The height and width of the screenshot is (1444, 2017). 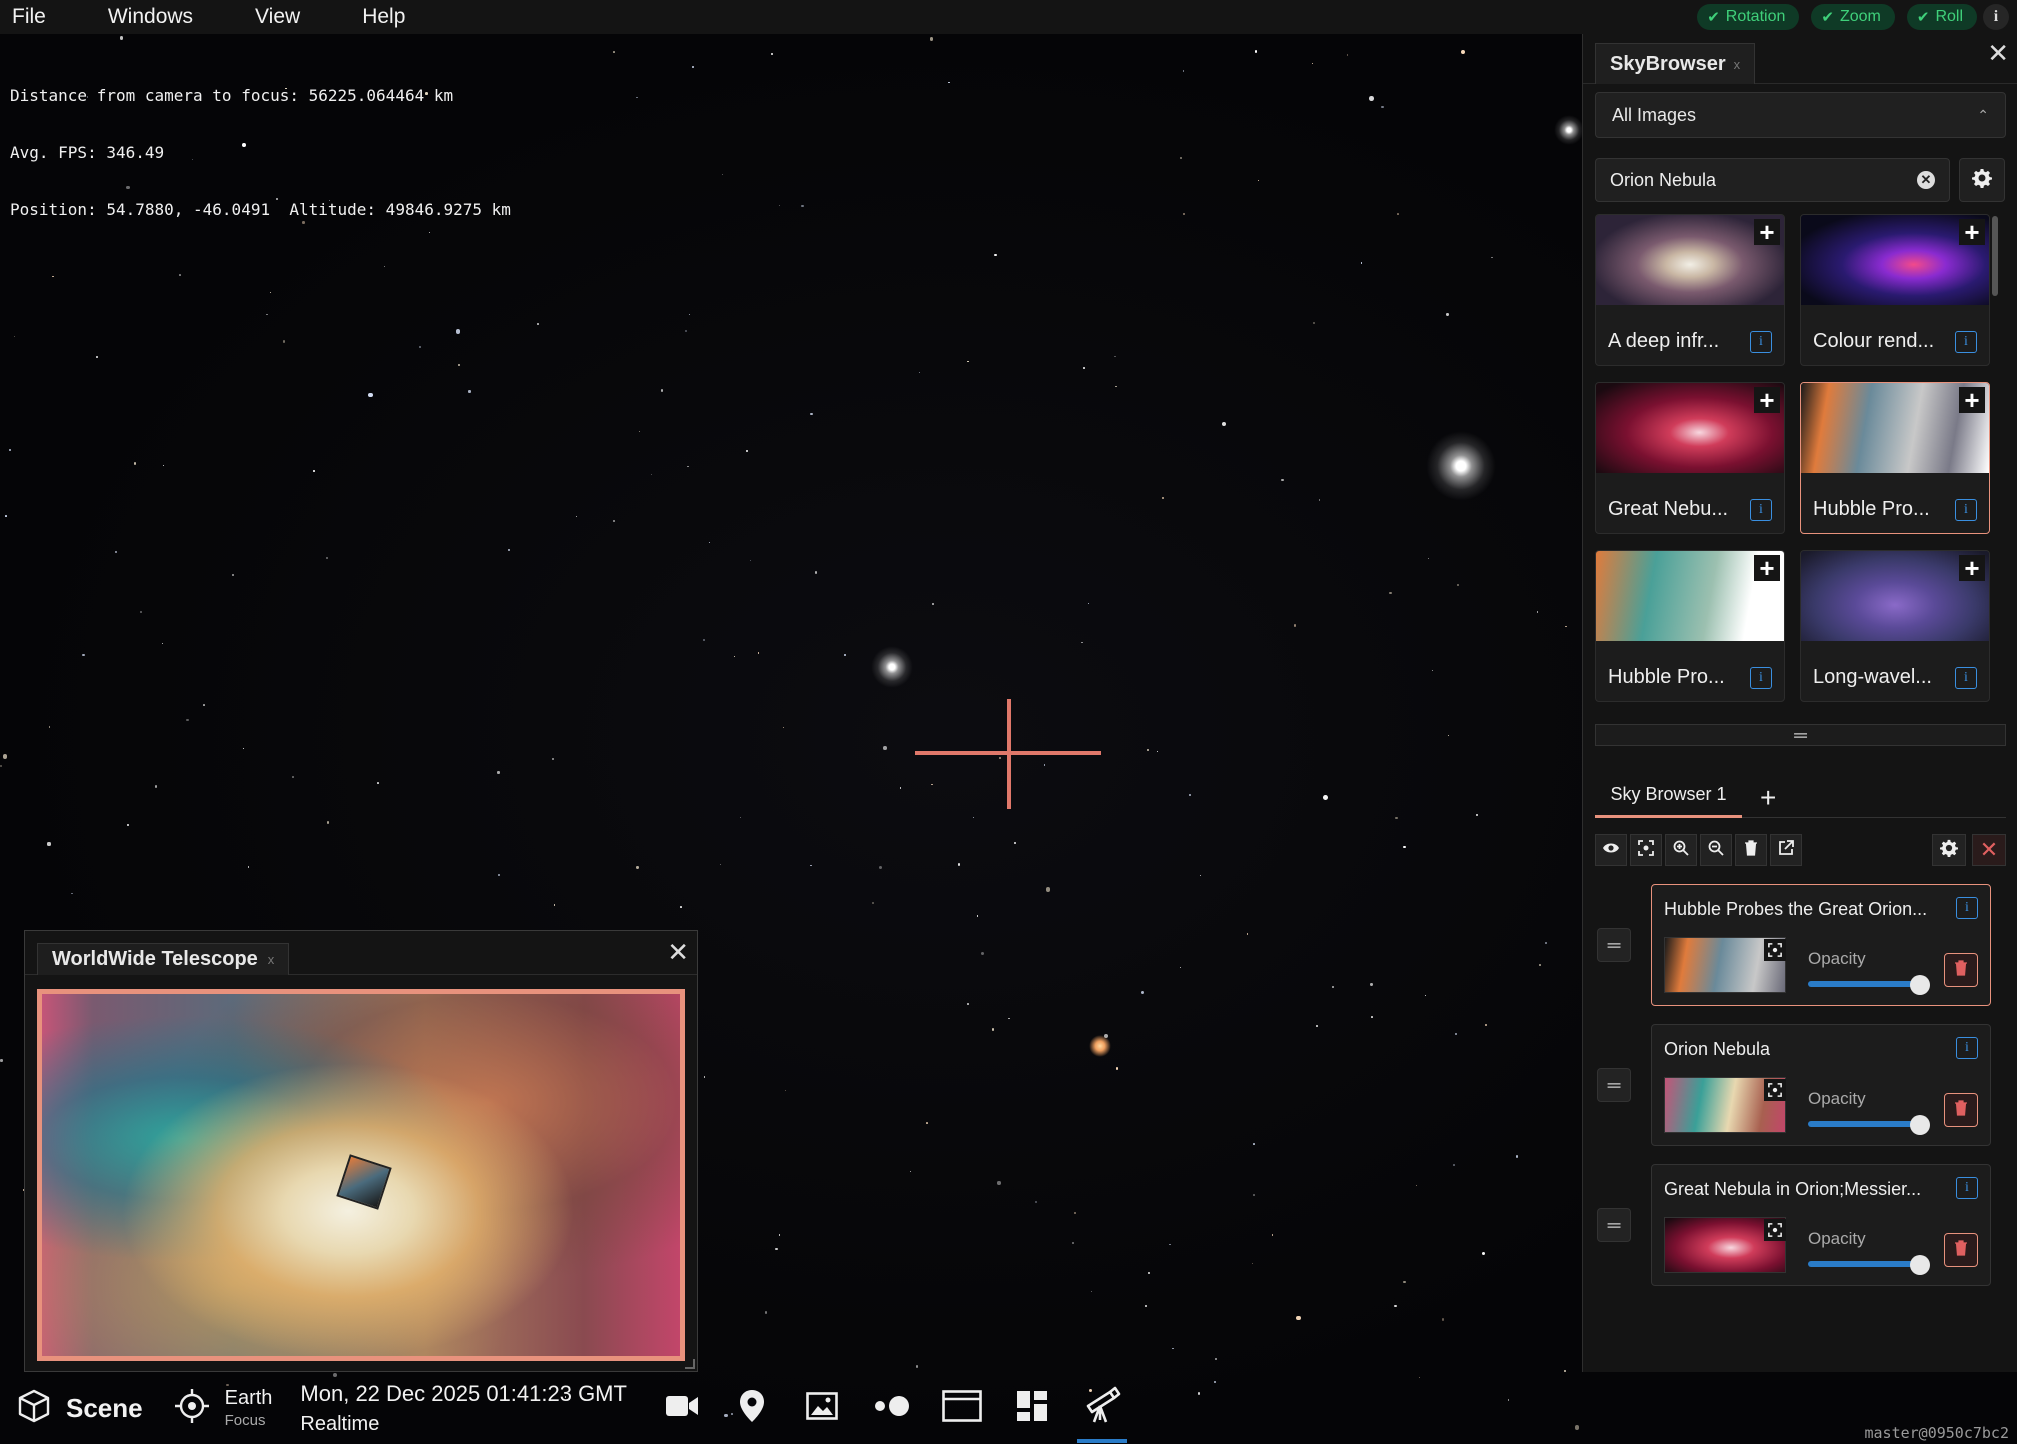 I want to click on rotation-toggle: ✔ Rotation, so click(x=1748, y=17).